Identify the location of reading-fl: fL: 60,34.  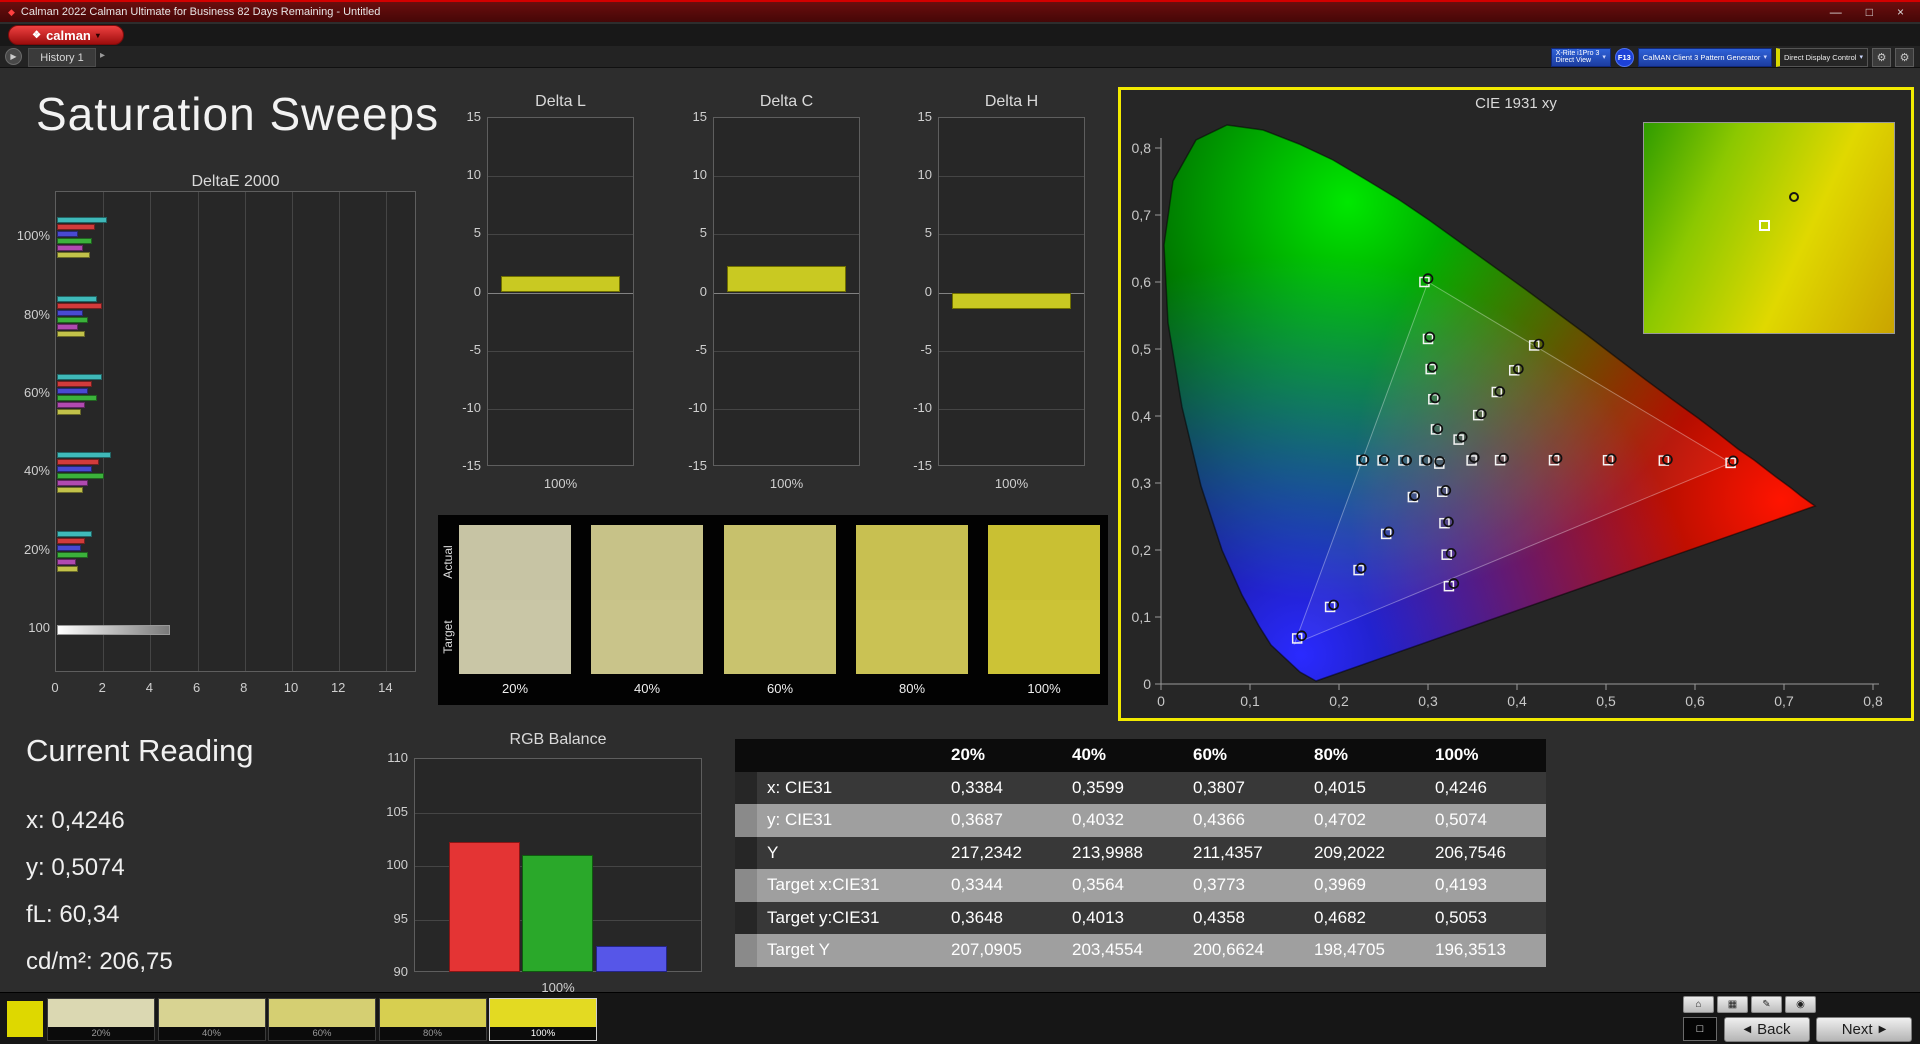
(73, 914).